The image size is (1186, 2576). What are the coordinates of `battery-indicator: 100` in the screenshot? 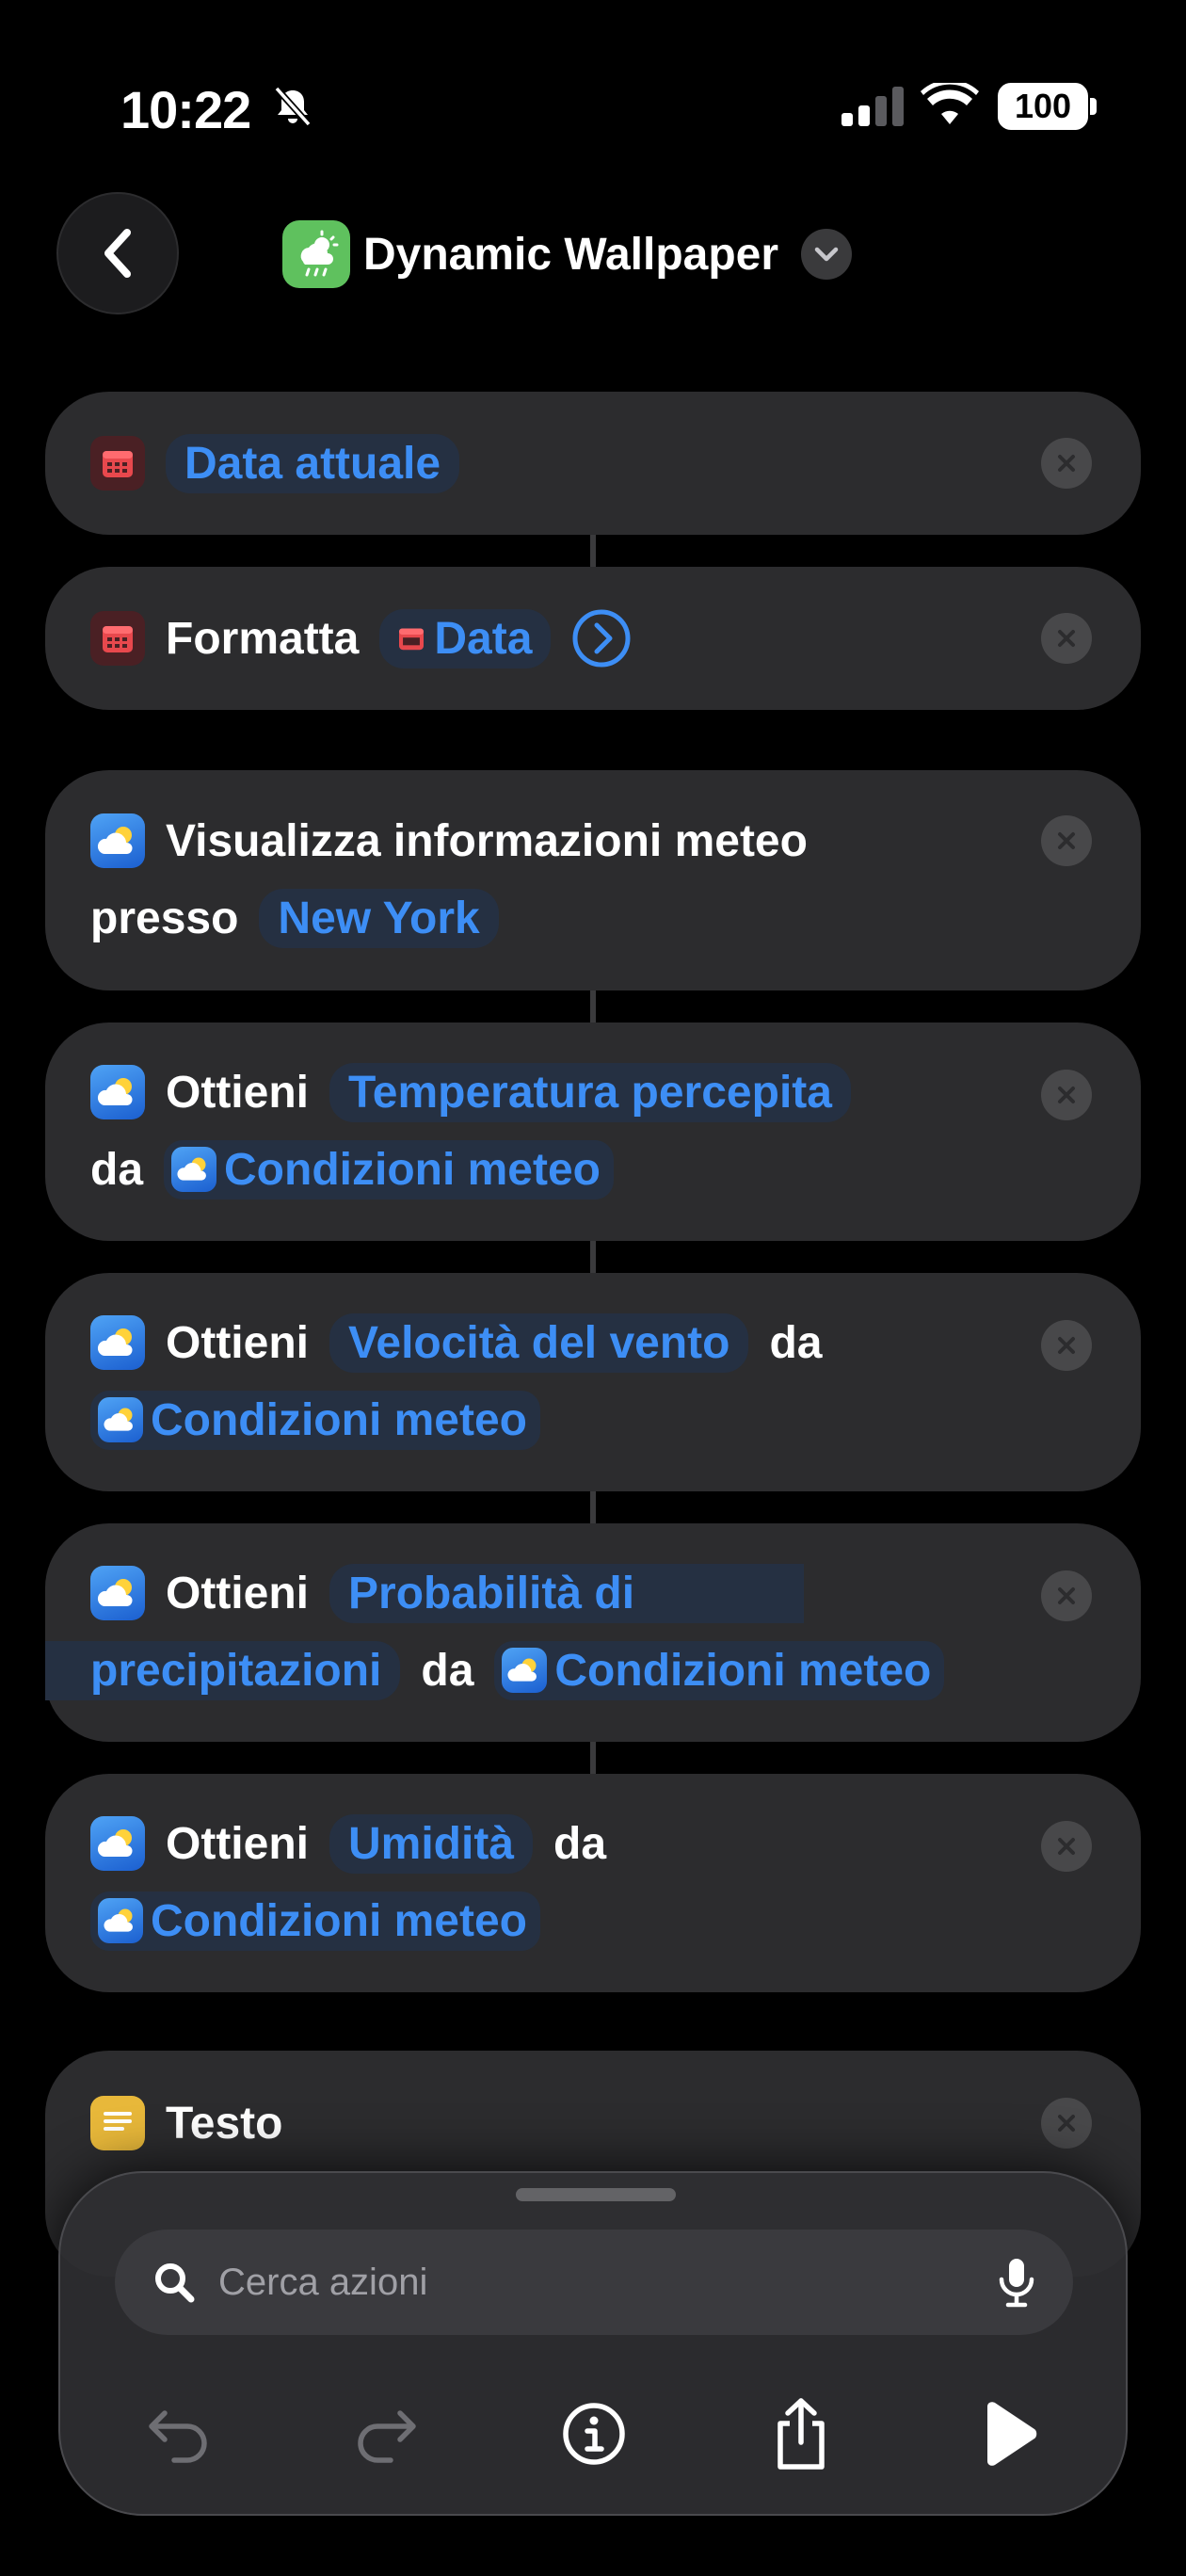 It's located at (1043, 106).